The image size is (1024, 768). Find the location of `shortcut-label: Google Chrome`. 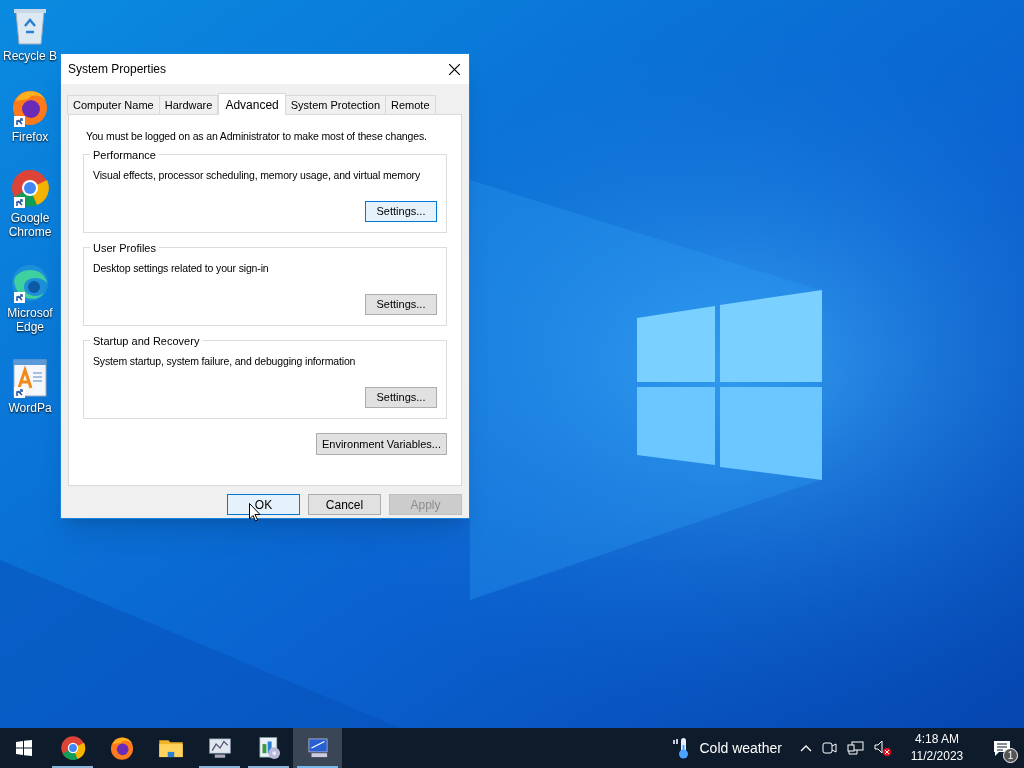

shortcut-label: Google Chrome is located at coordinates (30, 225).